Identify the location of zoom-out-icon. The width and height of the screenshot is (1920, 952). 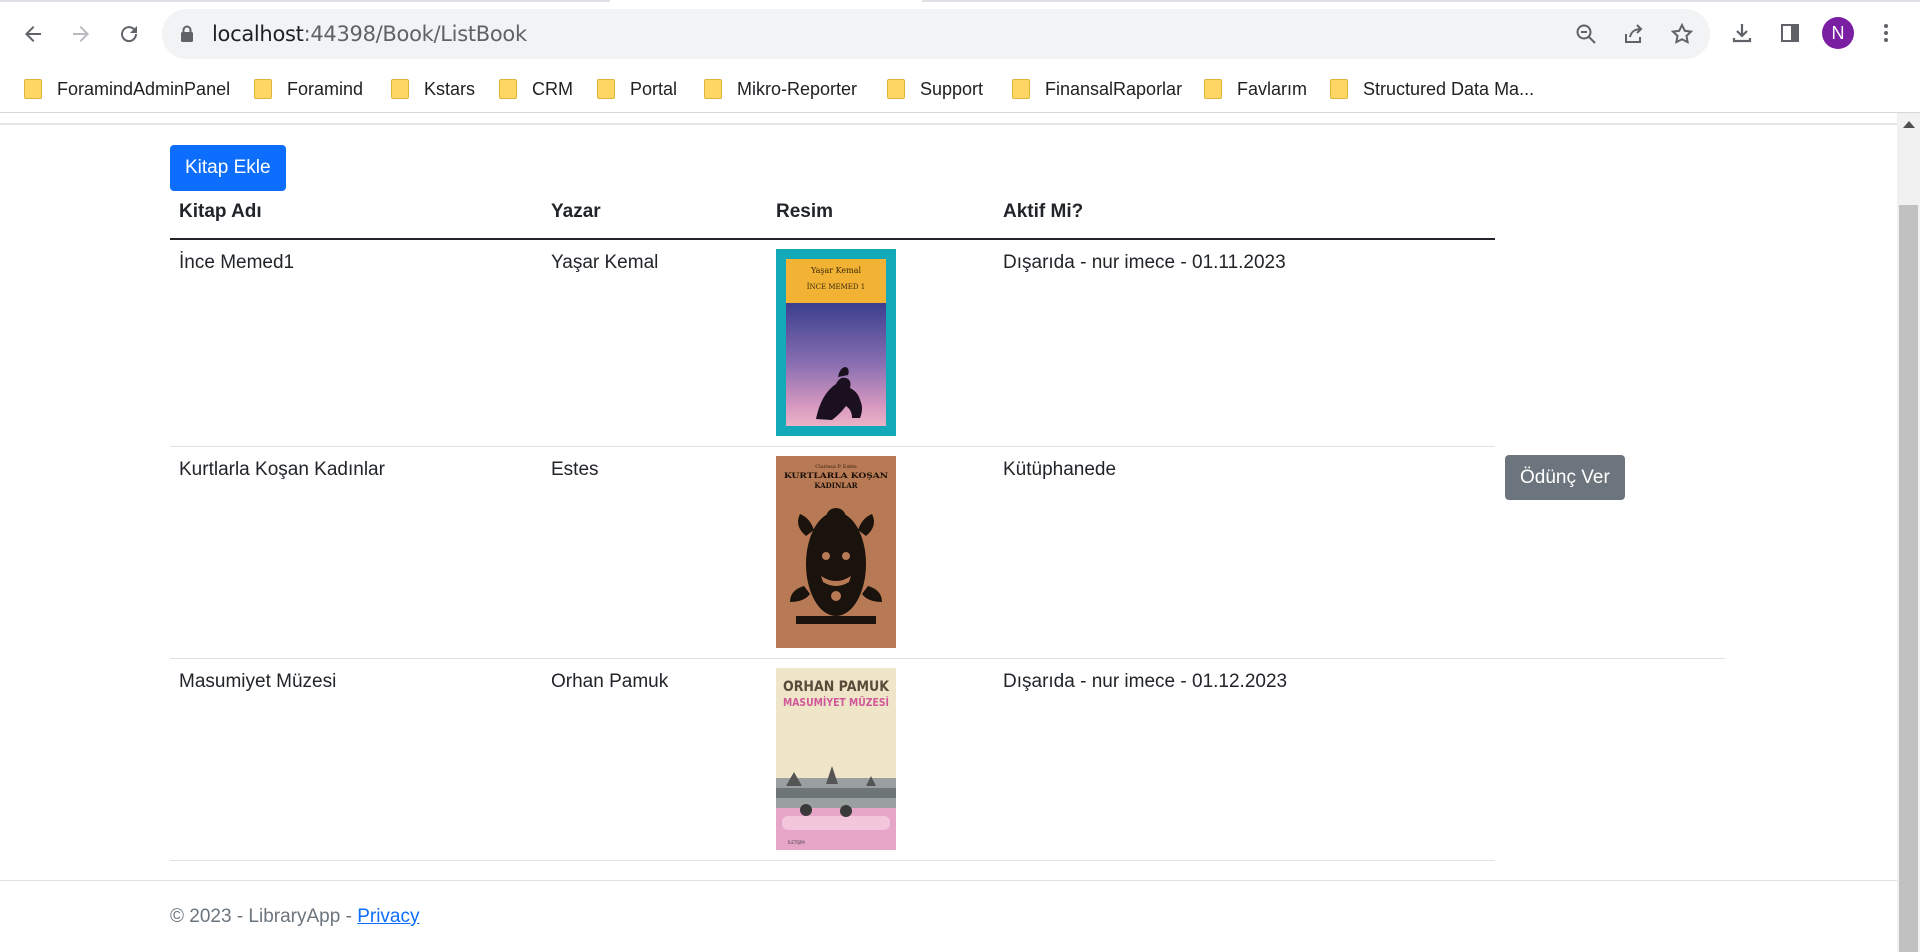
(1586, 34).